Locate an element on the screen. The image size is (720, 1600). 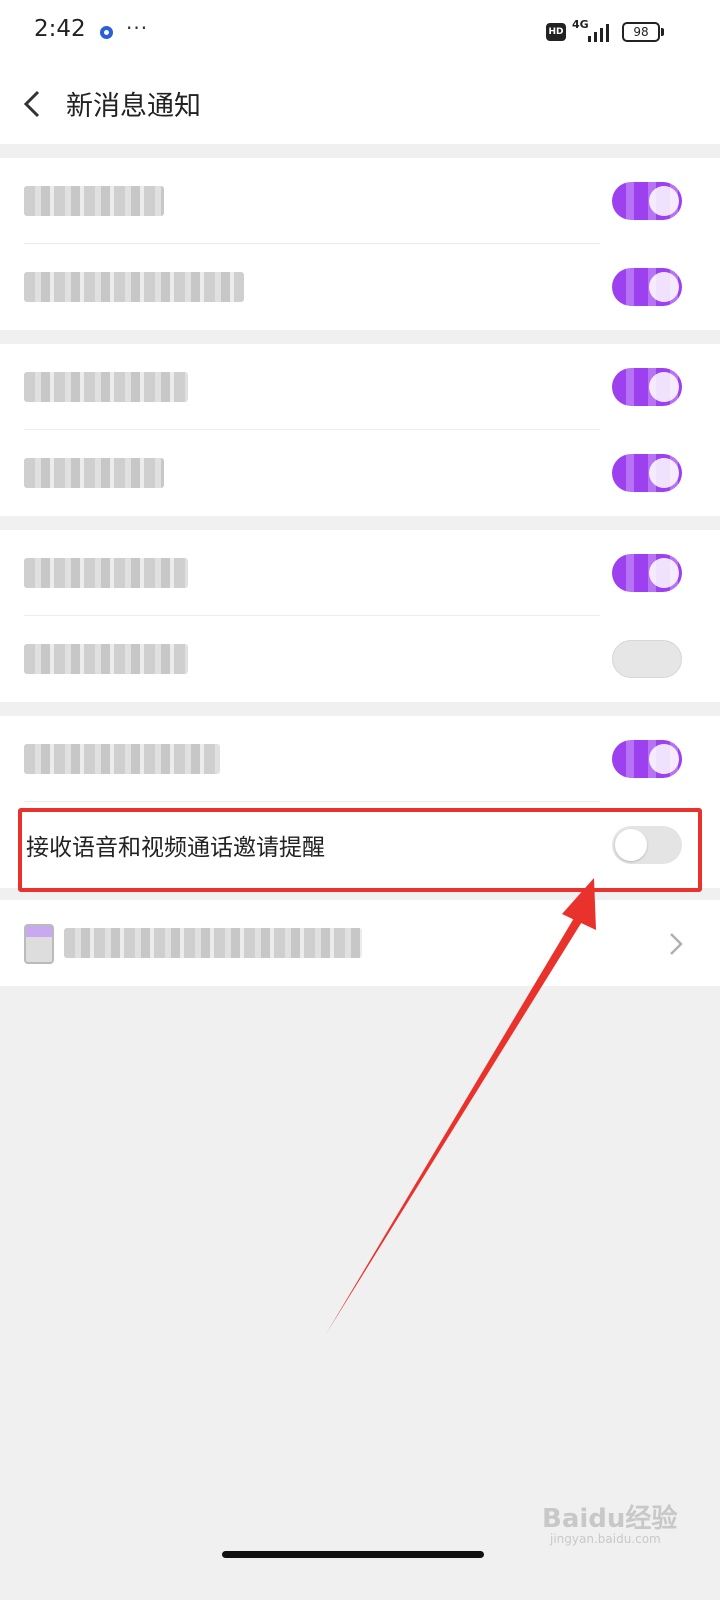
watermark-url: jingyan.baidu.com is located at coordinates (605, 1539).